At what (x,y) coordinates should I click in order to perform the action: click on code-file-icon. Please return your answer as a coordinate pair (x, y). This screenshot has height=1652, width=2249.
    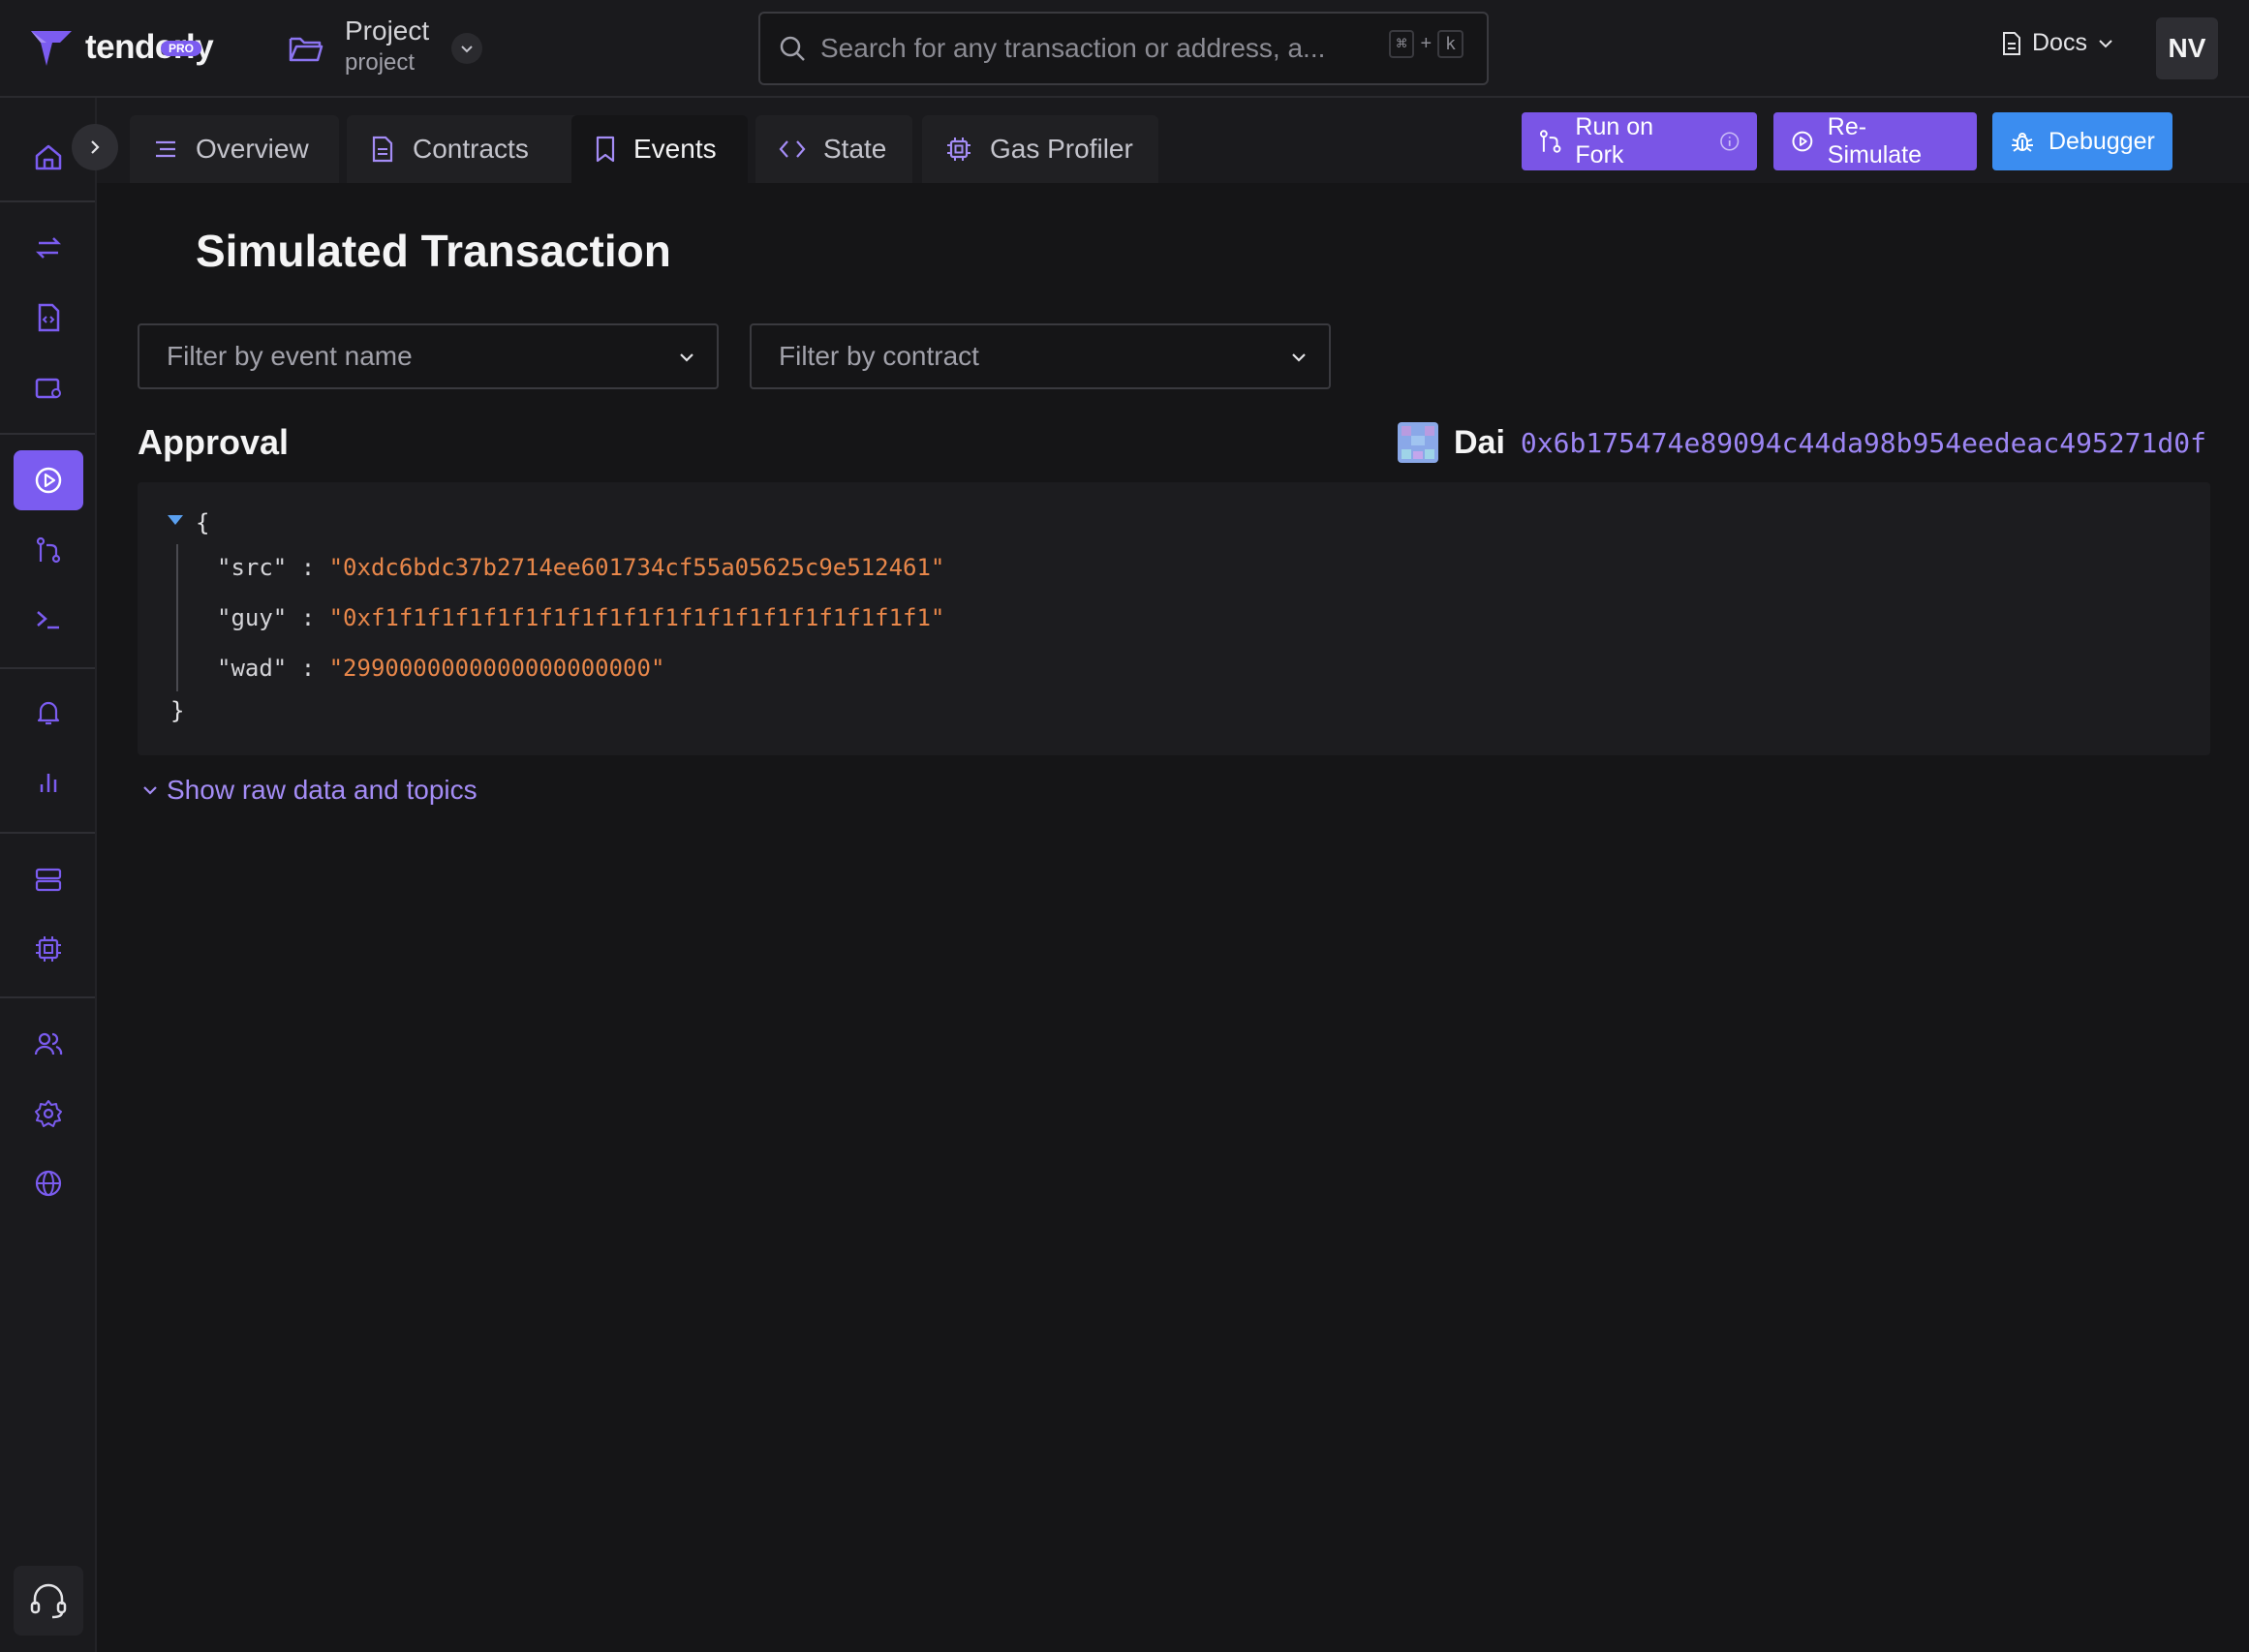
    Looking at the image, I should click on (49, 317).